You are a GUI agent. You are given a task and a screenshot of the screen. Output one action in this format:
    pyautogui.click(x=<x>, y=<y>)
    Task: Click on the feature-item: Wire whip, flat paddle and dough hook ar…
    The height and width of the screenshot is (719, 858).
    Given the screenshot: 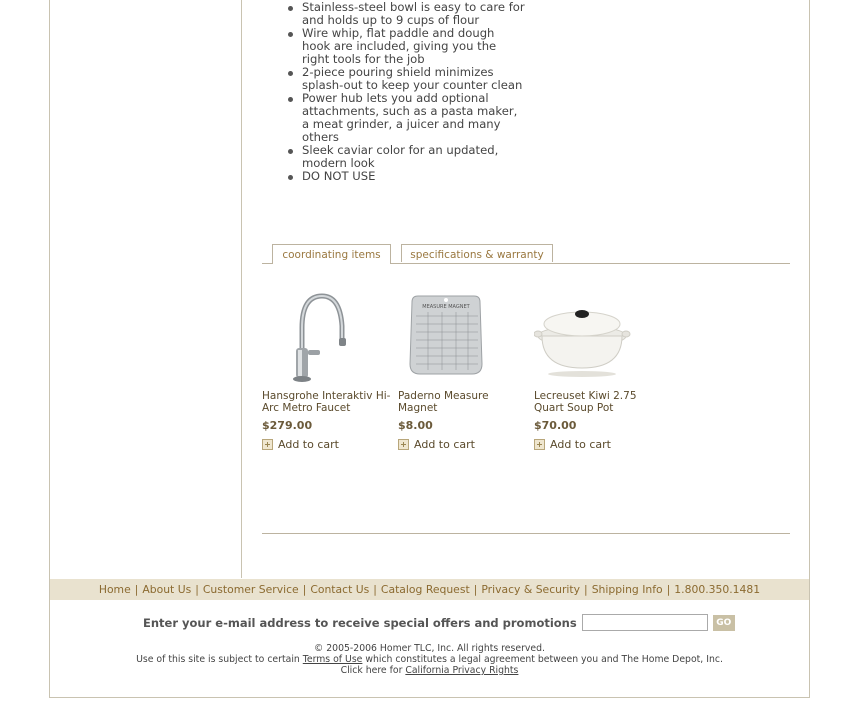 What is the action you would take?
    pyautogui.click(x=406, y=46)
    